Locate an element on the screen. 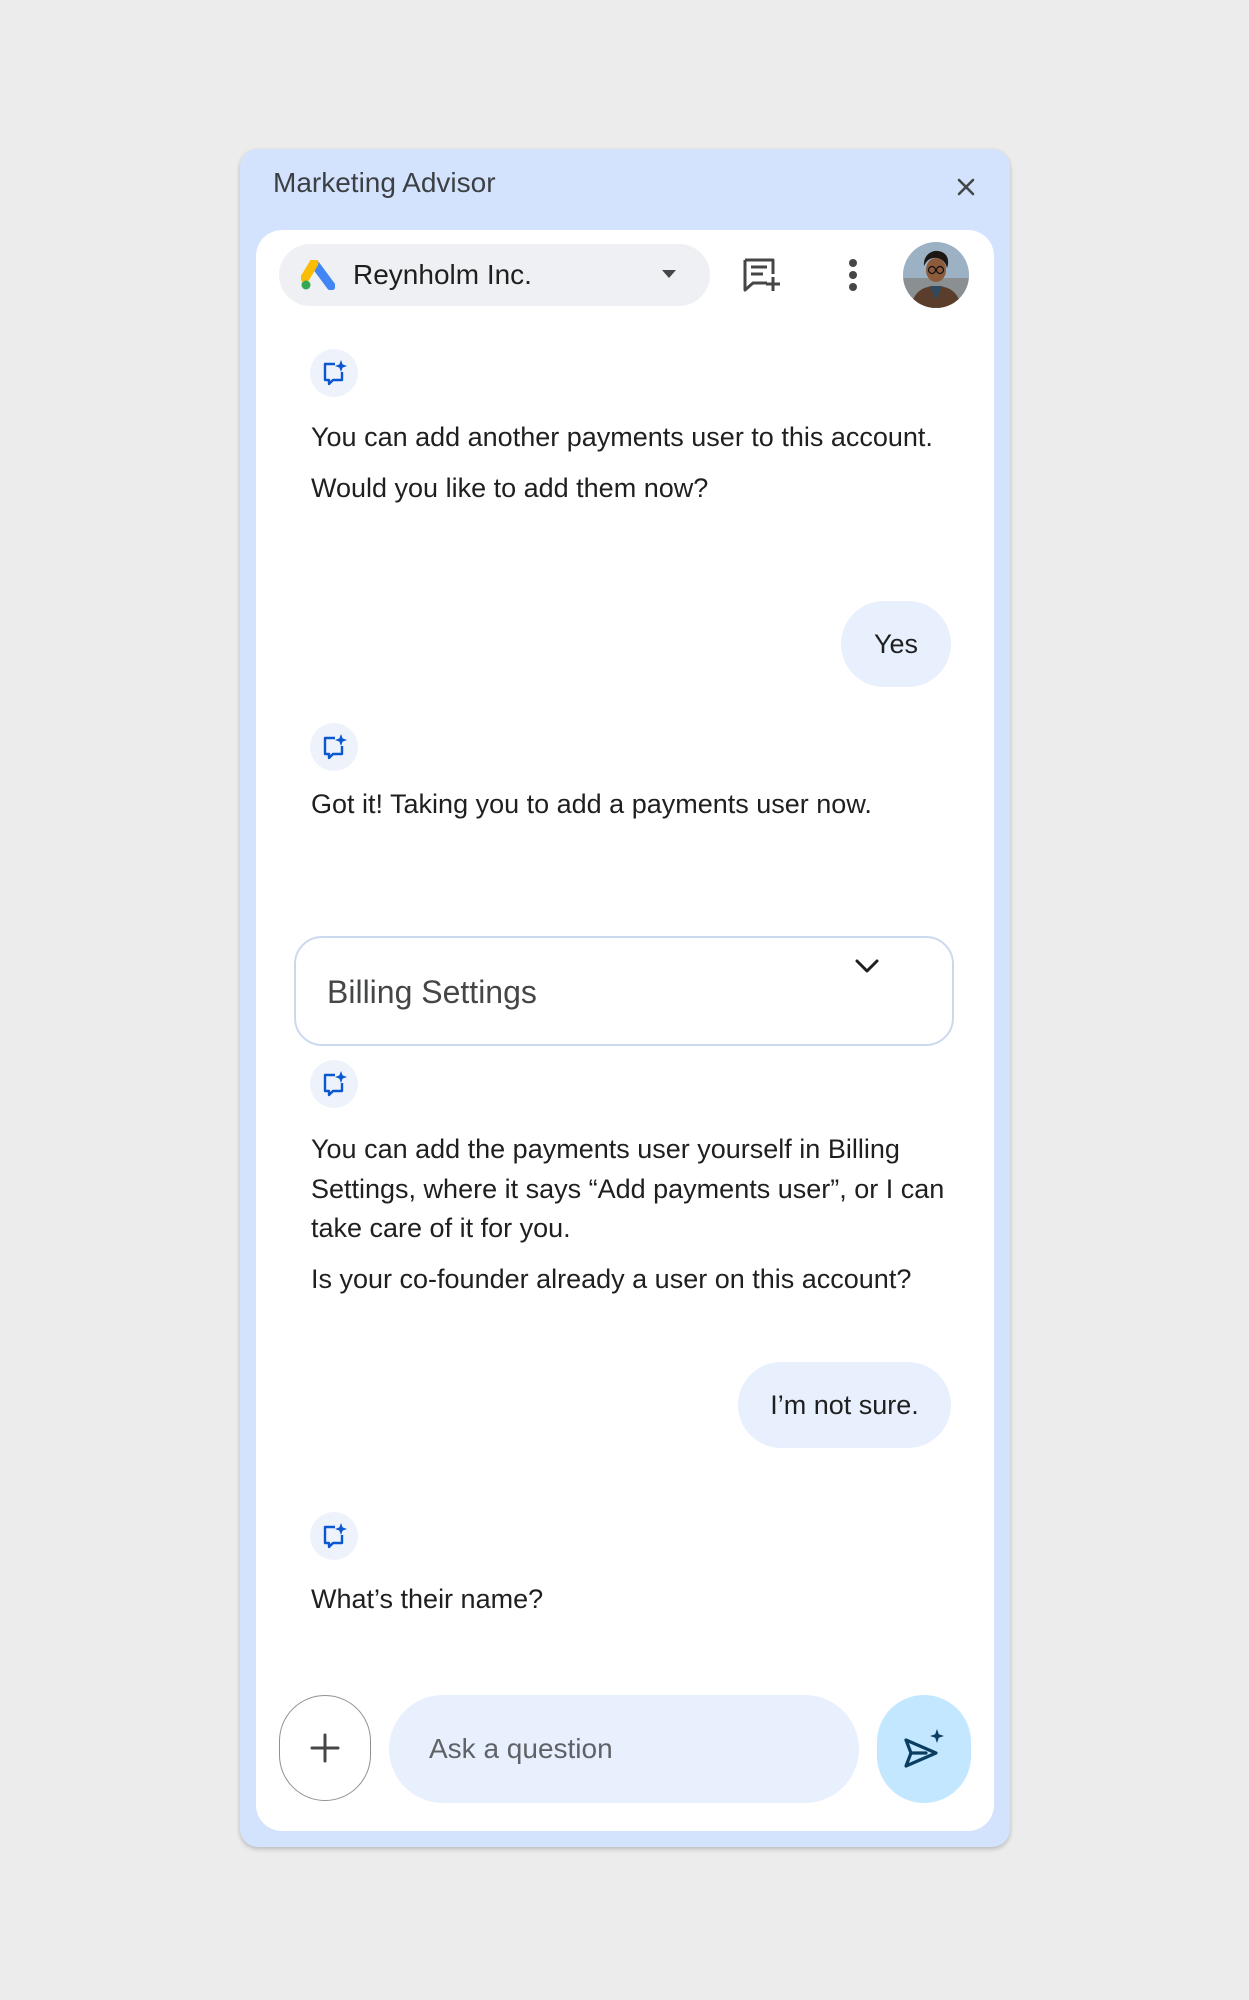 This screenshot has height=2000, width=1249. billing-settings-label: Billing Settings is located at coordinates (432, 992).